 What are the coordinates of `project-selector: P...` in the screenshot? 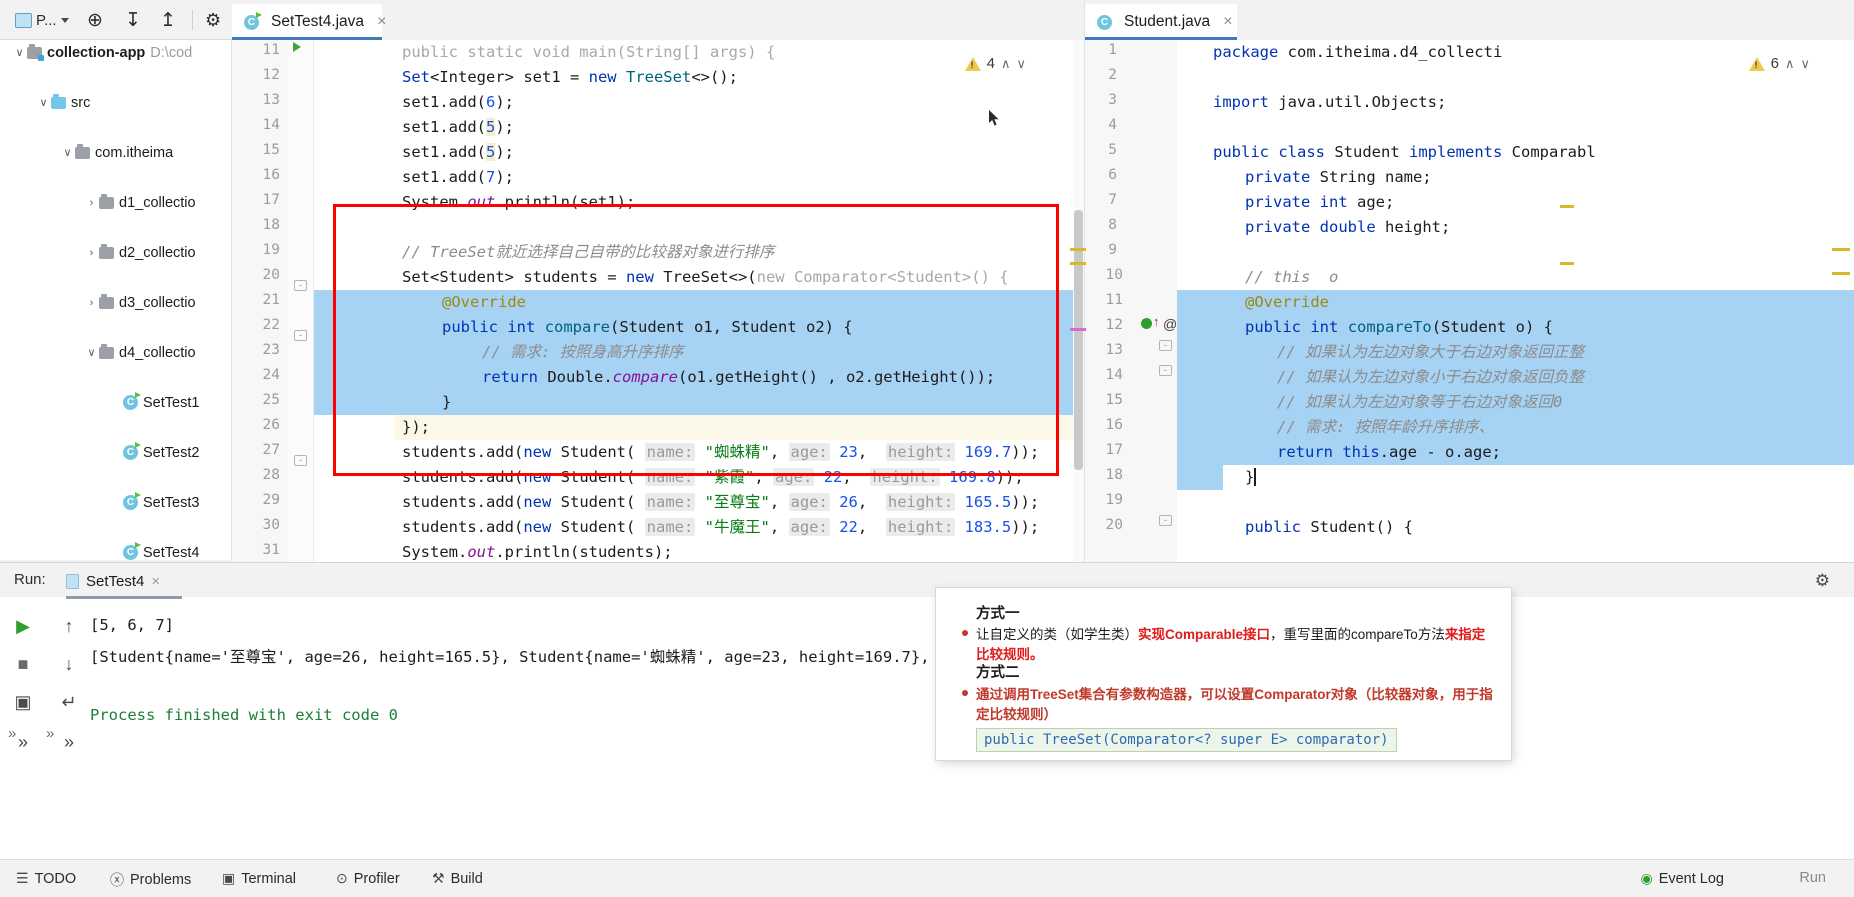 It's located at (42, 20).